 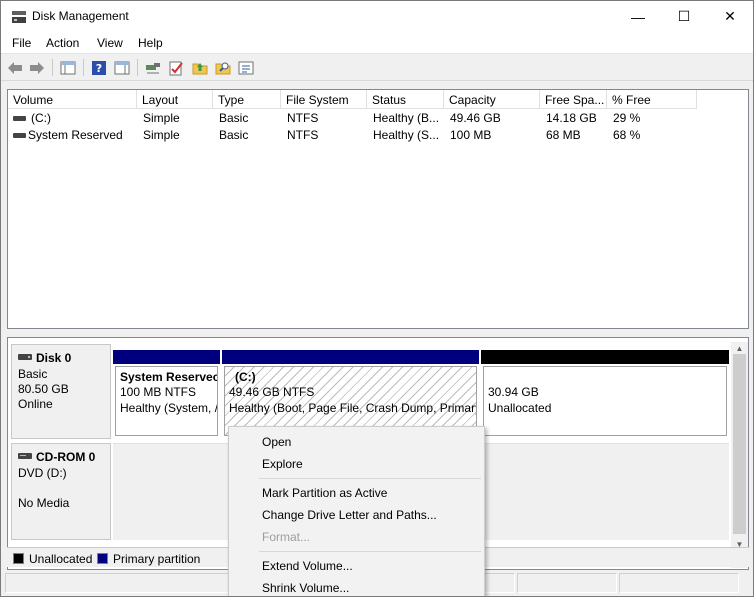 What do you see at coordinates (377, 67) in the screenshot?
I see `toolbar: ?` at bounding box center [377, 67].